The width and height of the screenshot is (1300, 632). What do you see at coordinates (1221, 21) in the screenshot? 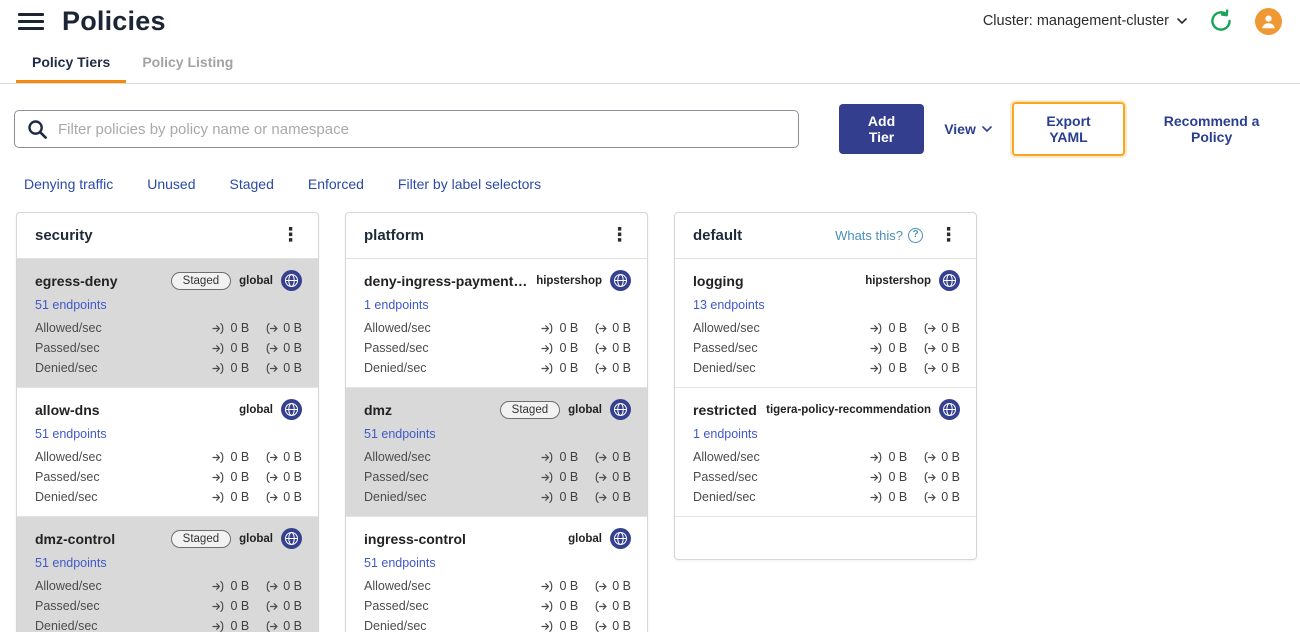
I see `history-restore-icon` at bounding box center [1221, 21].